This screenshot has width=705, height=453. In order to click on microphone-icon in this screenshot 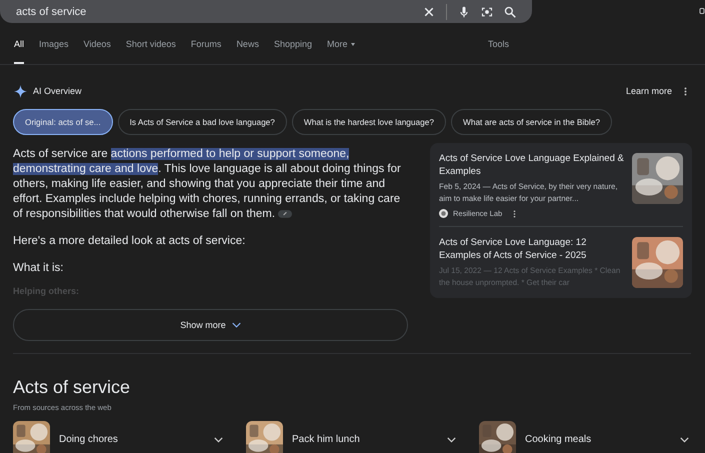, I will do `click(464, 12)`.